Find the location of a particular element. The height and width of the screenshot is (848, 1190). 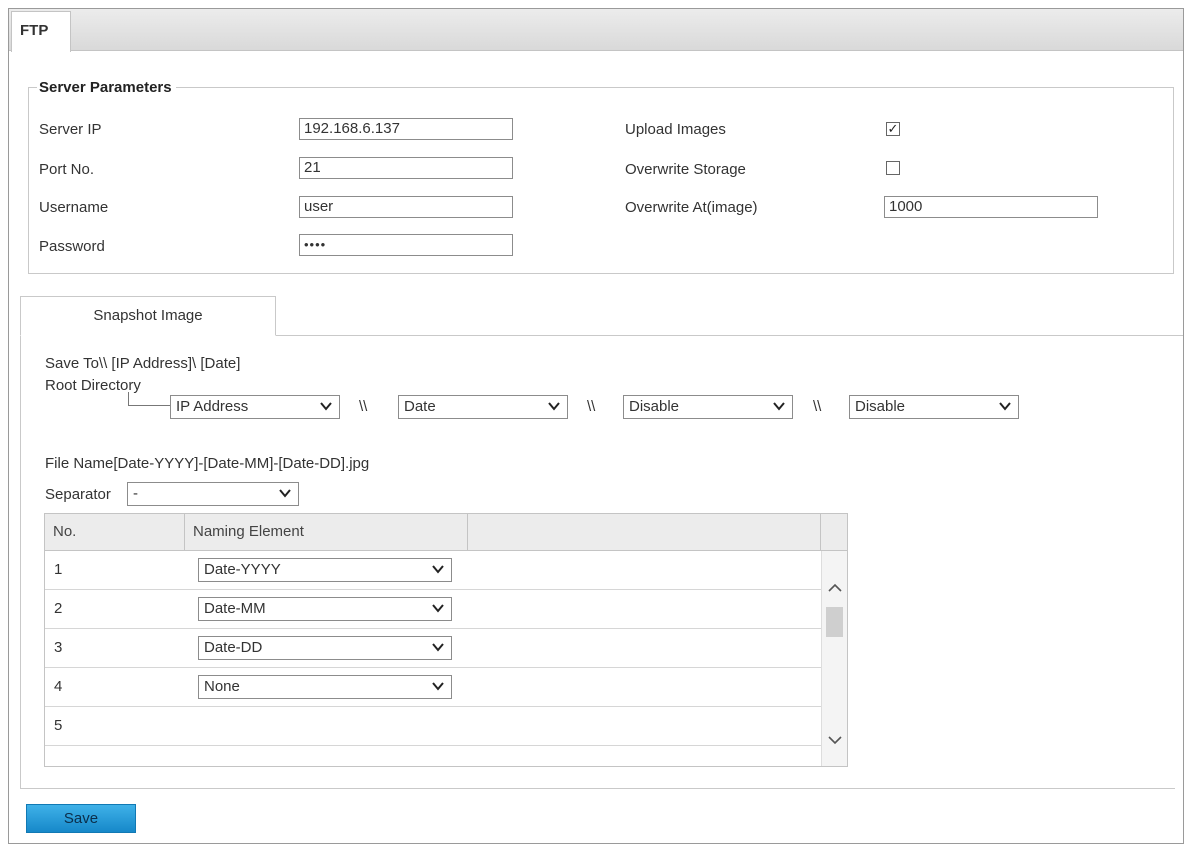

table-row: 1 Date-YYYY is located at coordinates (433, 570).